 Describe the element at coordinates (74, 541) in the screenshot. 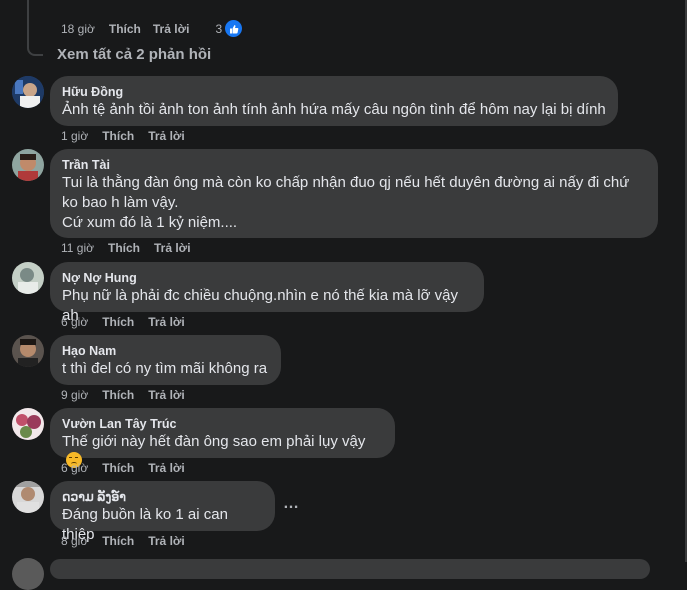

I see `comment-time: 8 giờ` at that location.